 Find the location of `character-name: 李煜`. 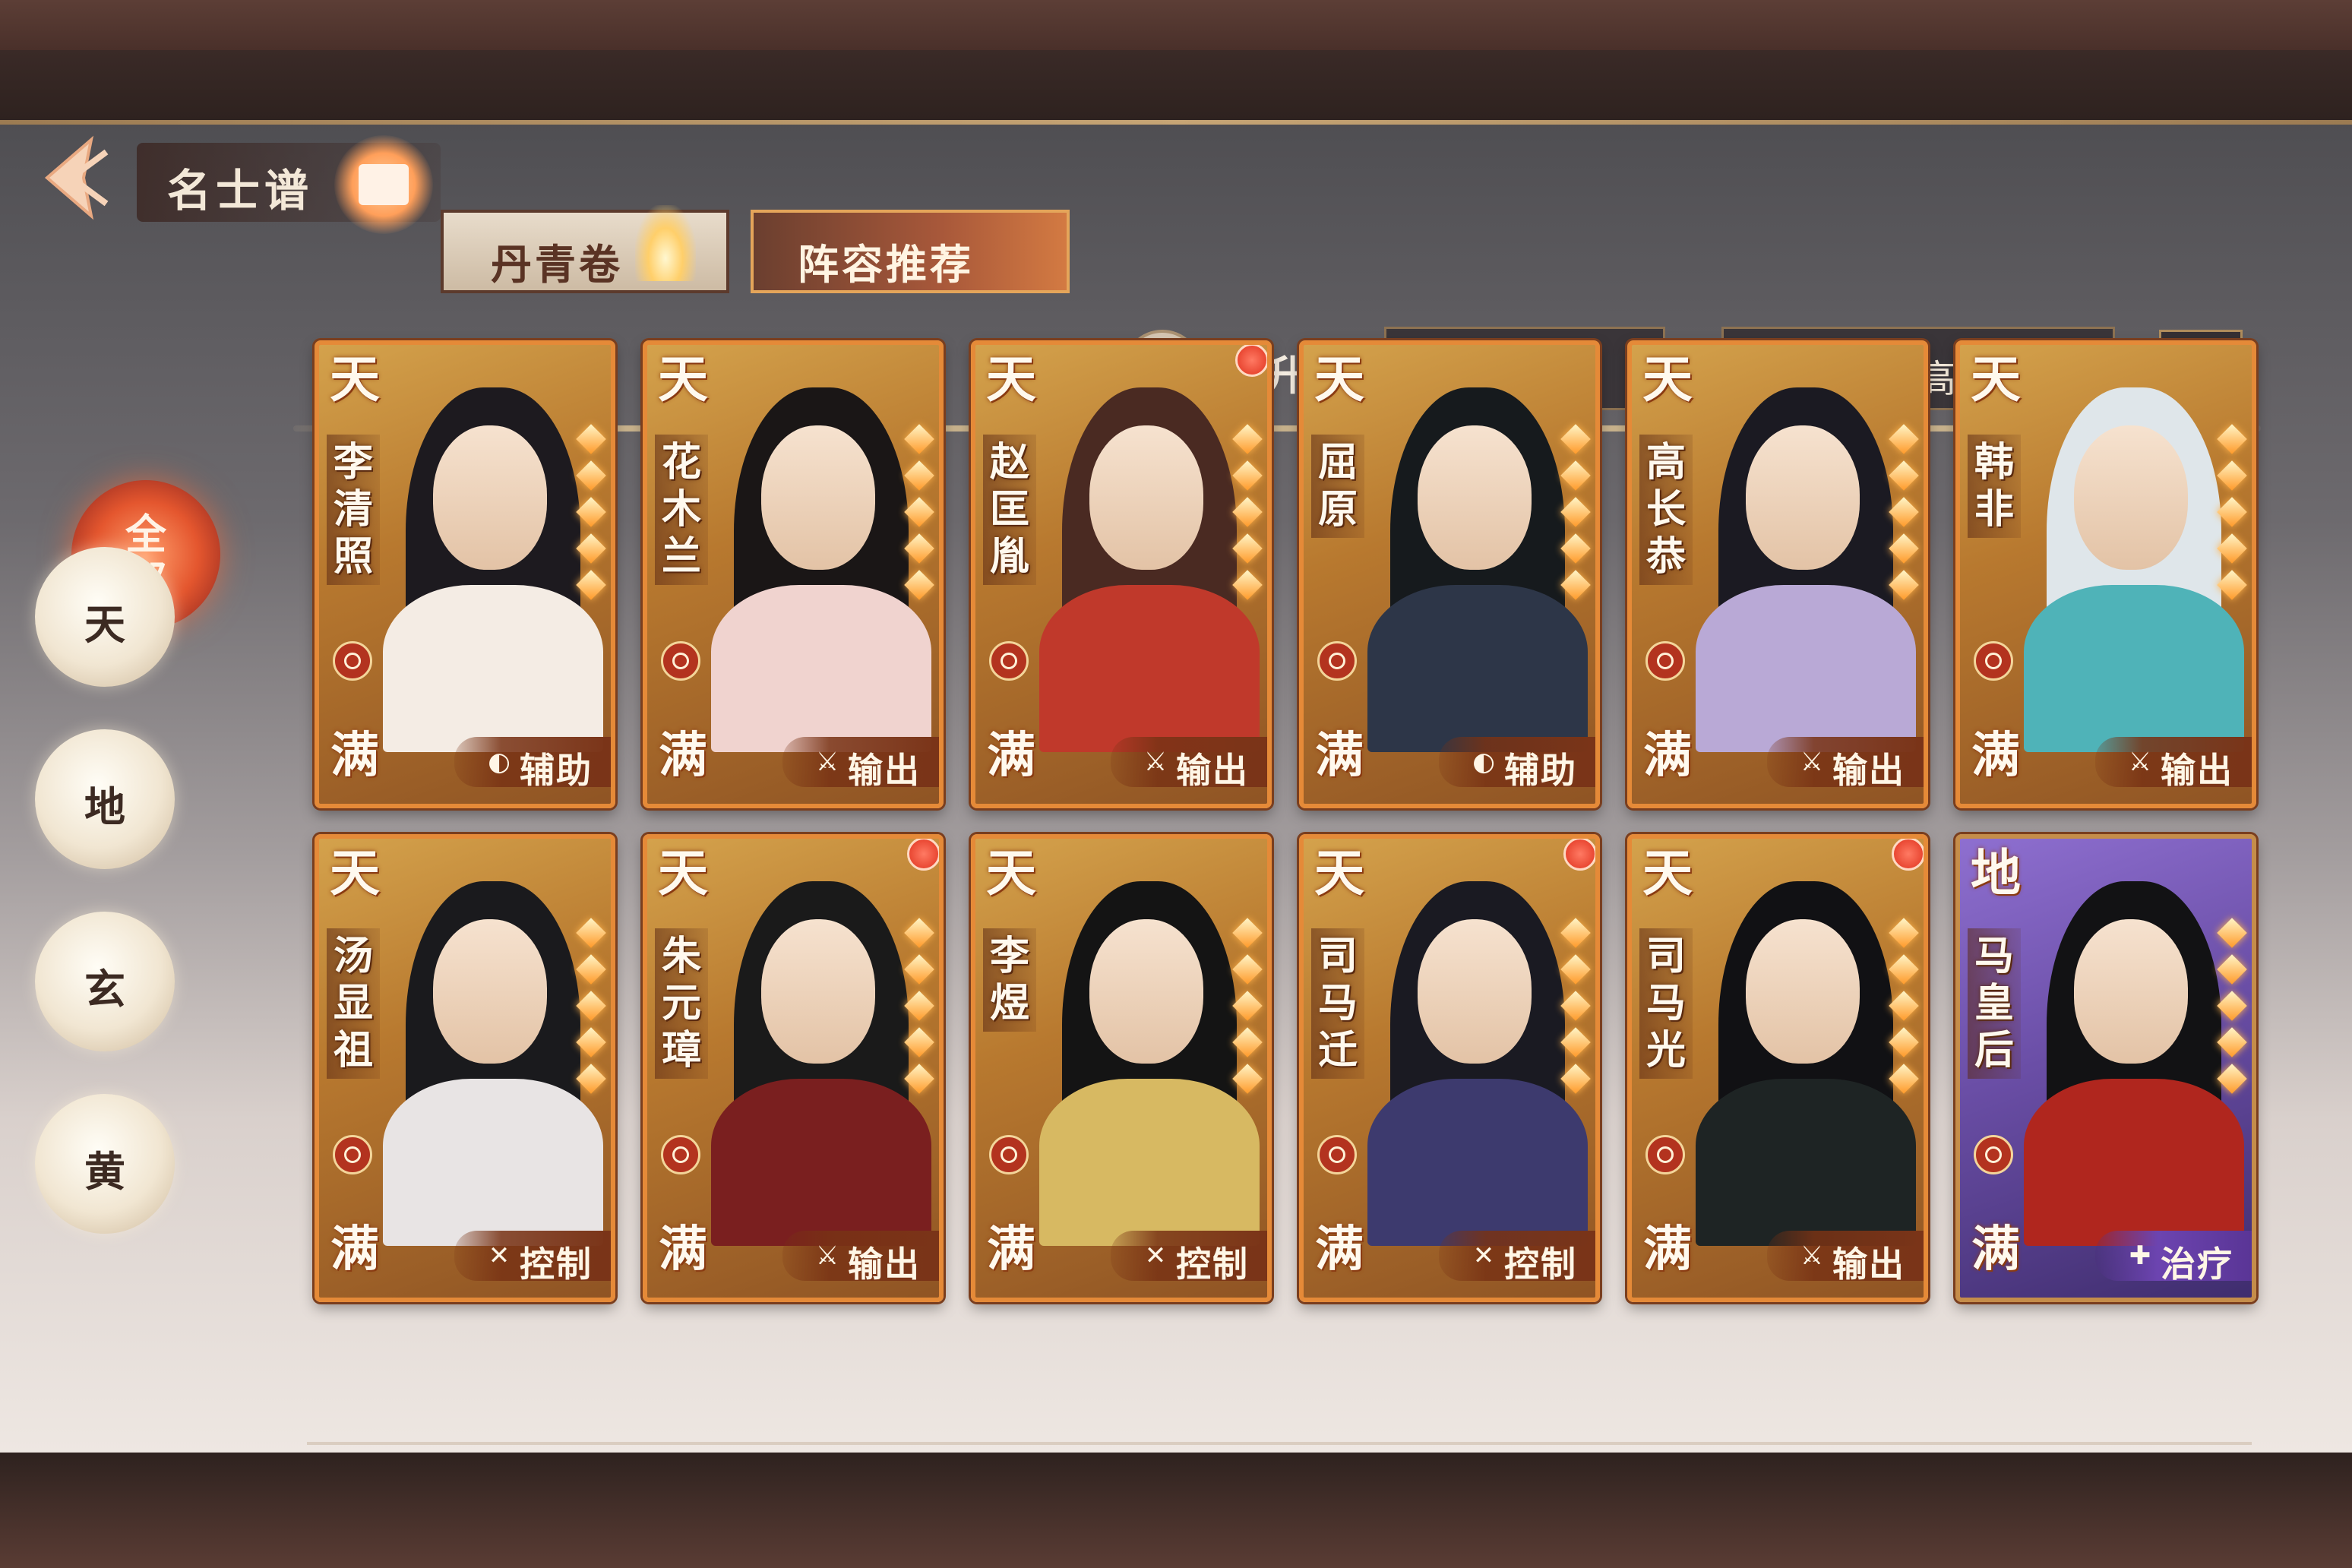

character-name: 李煜 is located at coordinates (1009, 980).